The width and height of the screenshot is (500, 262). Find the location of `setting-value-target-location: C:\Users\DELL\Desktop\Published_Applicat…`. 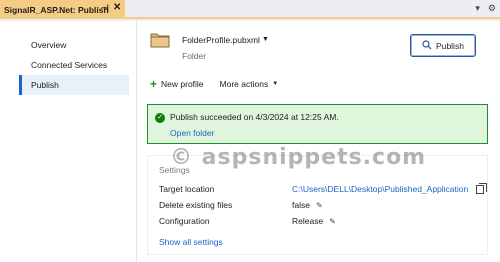

setting-value-target-location: C:\Users\DELL\Desktop\Published_Applicat… is located at coordinates (390, 188).